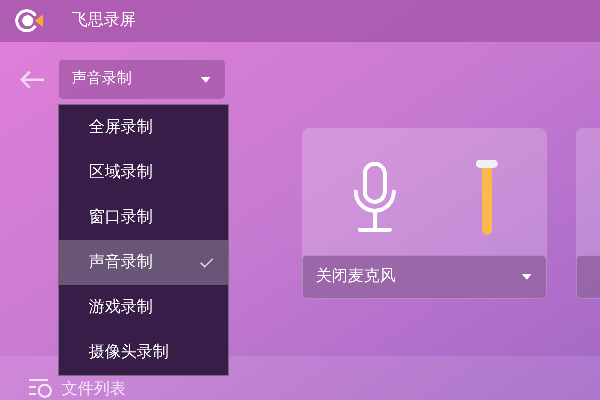 Image resolution: width=600 pixels, height=400 pixels. What do you see at coordinates (143, 172) in the screenshot?
I see `menu-item: 区域录制` at bounding box center [143, 172].